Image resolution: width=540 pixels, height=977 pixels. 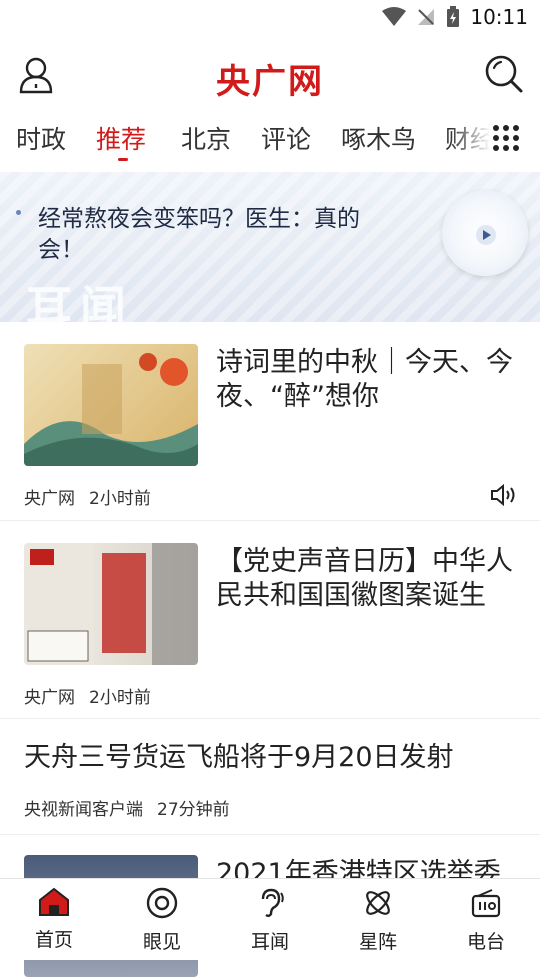 What do you see at coordinates (378, 920) in the screenshot?
I see `nav-star: 星阵` at bounding box center [378, 920].